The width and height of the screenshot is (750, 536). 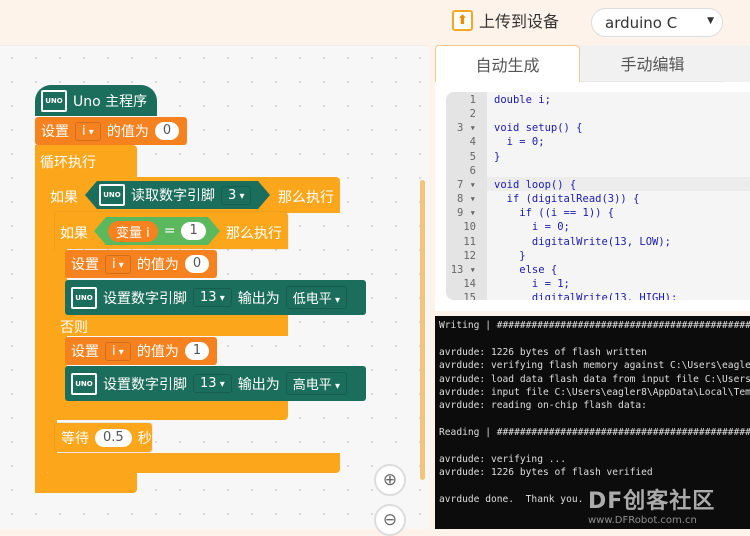 What do you see at coordinates (652, 63) in the screenshot?
I see `tab-manual-edit: 手动编辑` at bounding box center [652, 63].